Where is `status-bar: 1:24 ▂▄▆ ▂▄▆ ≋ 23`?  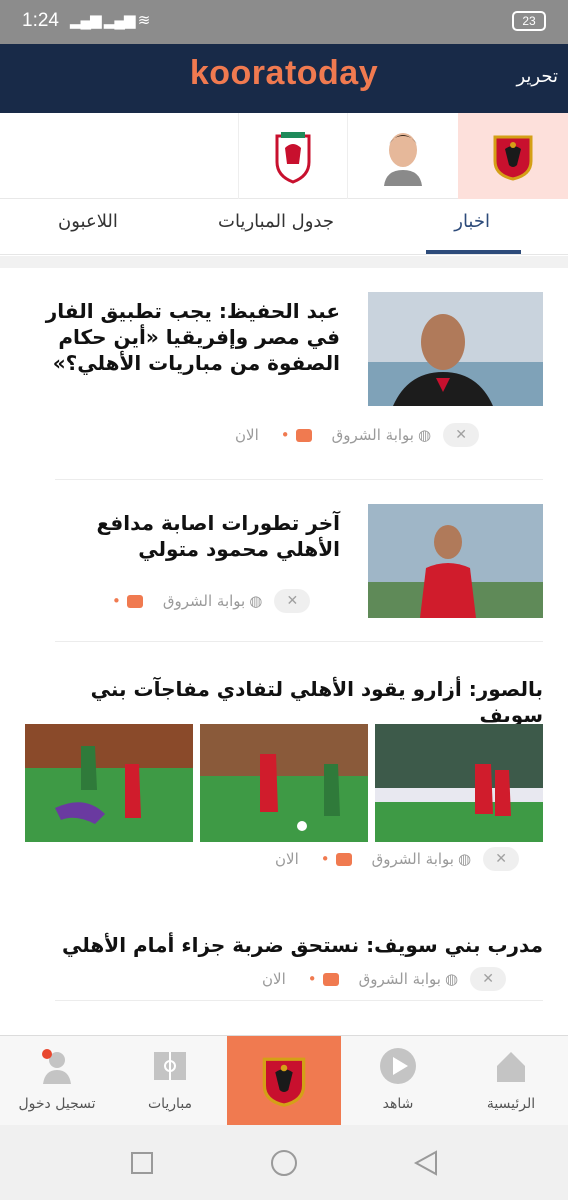
status-bar: 1:24 ▂▄▆ ▂▄▆ ≋ 23 is located at coordinates (284, 22).